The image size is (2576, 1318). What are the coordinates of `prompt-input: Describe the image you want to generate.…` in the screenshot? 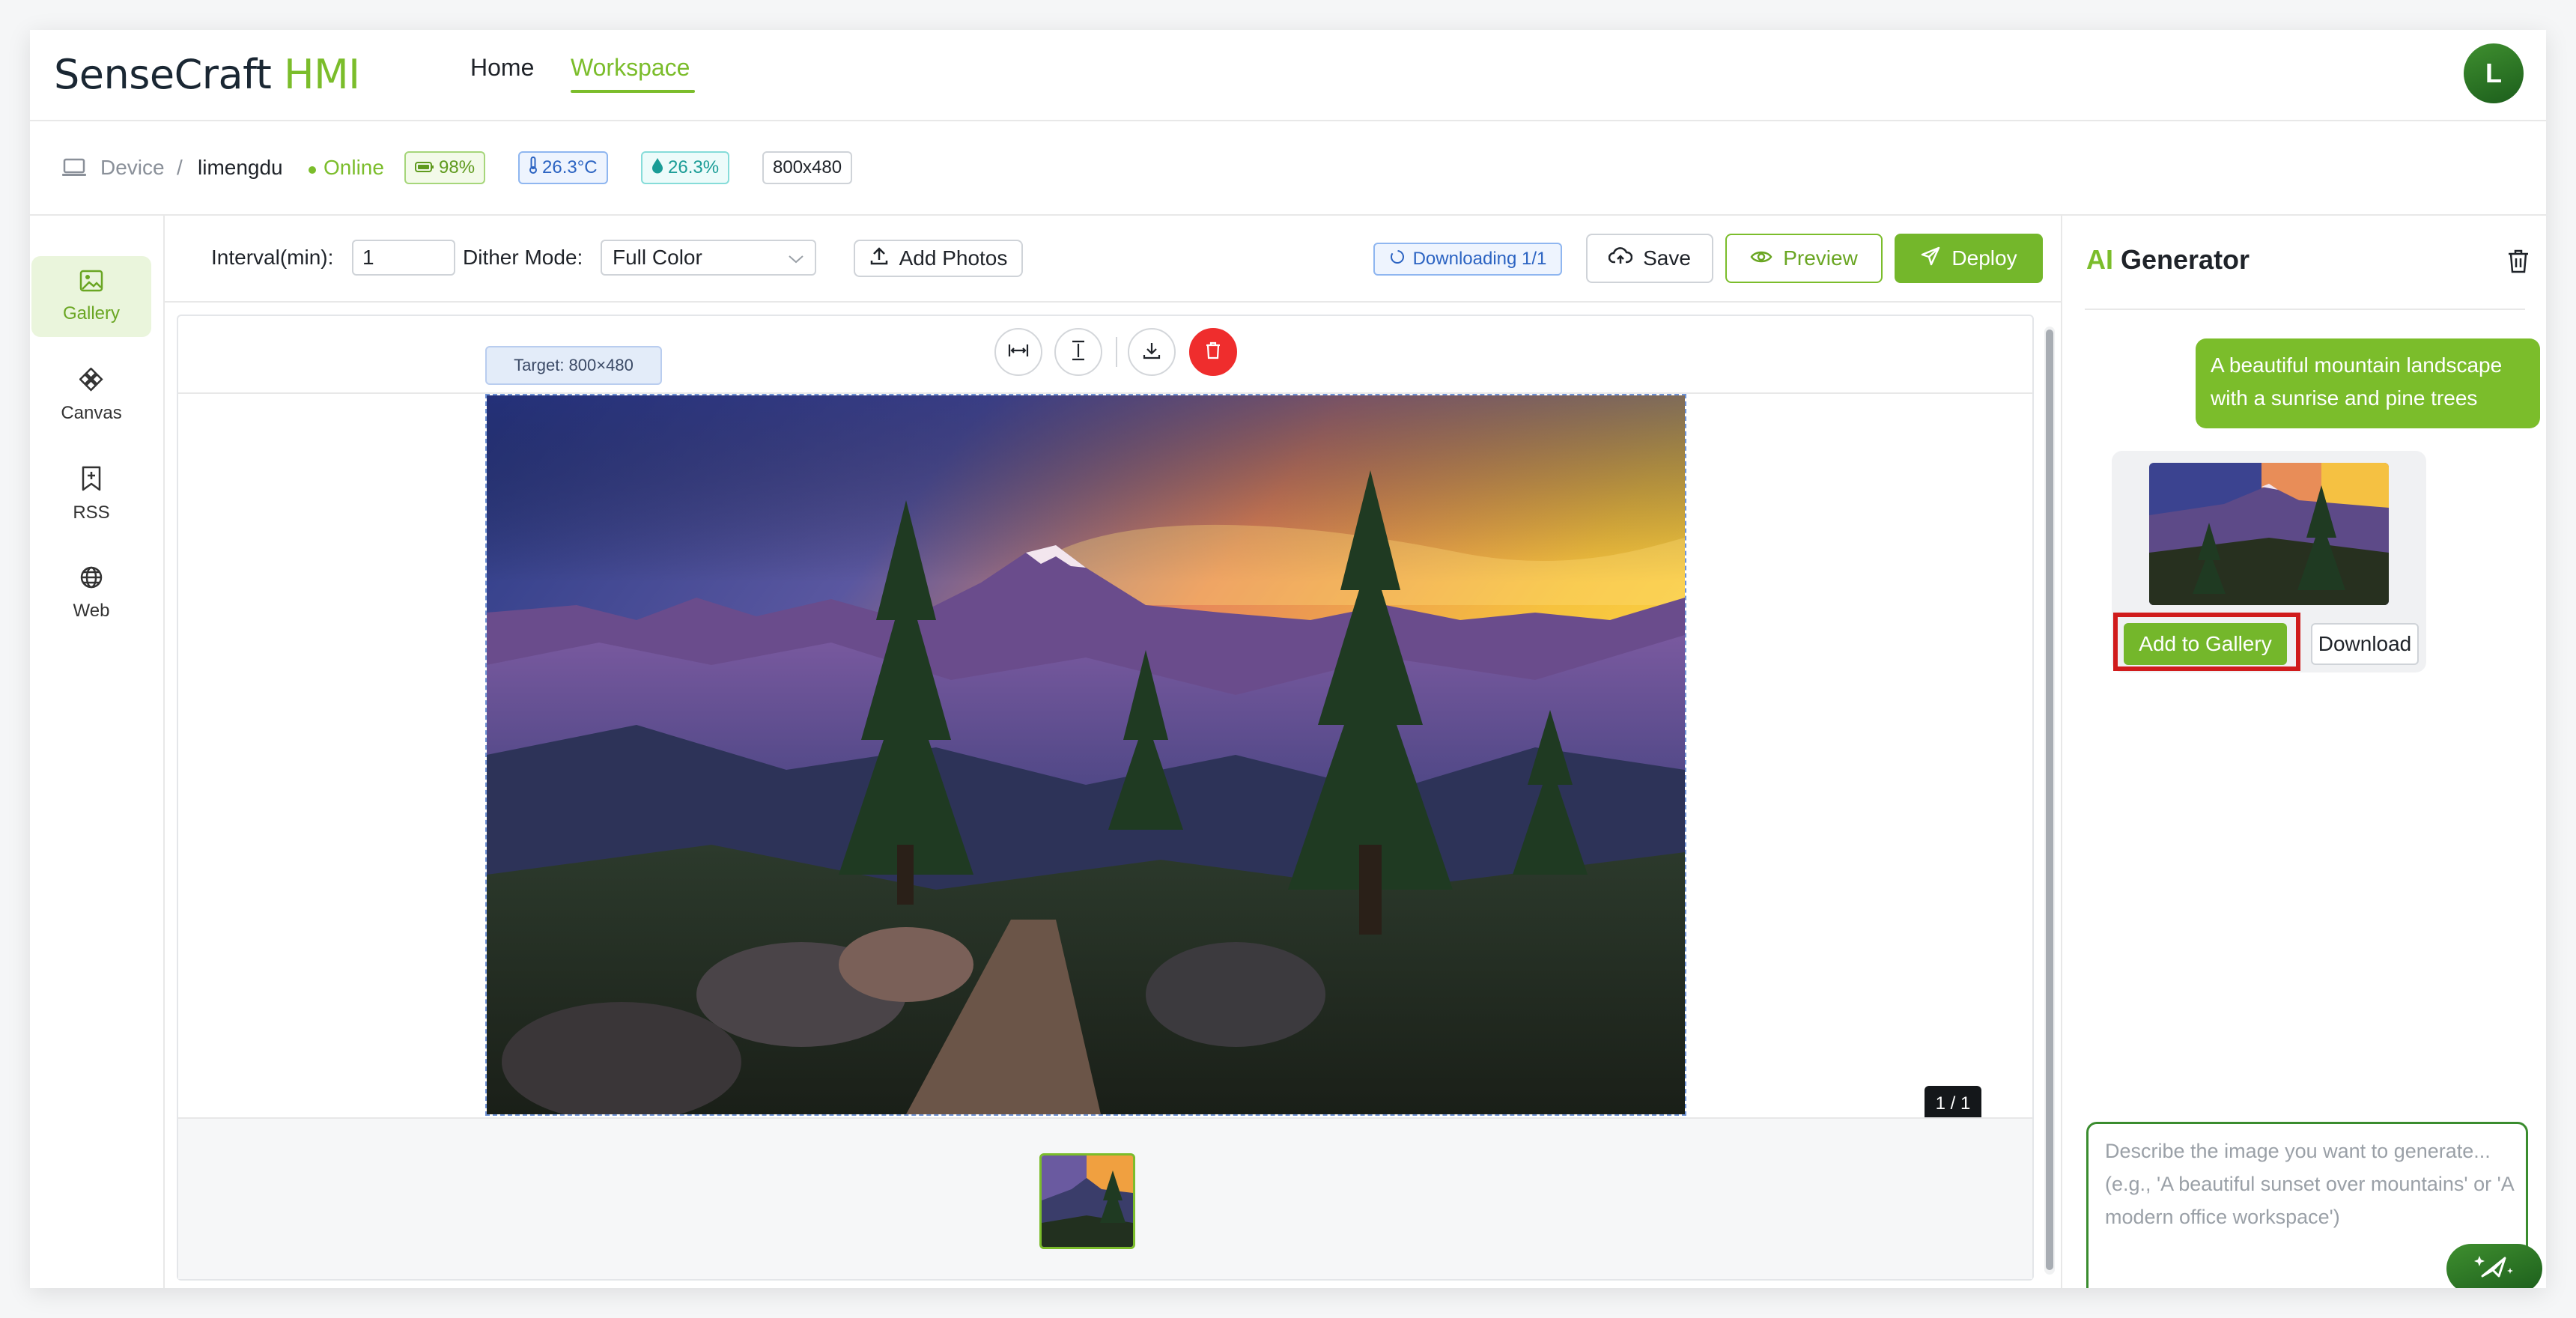 It's located at (2314, 1205).